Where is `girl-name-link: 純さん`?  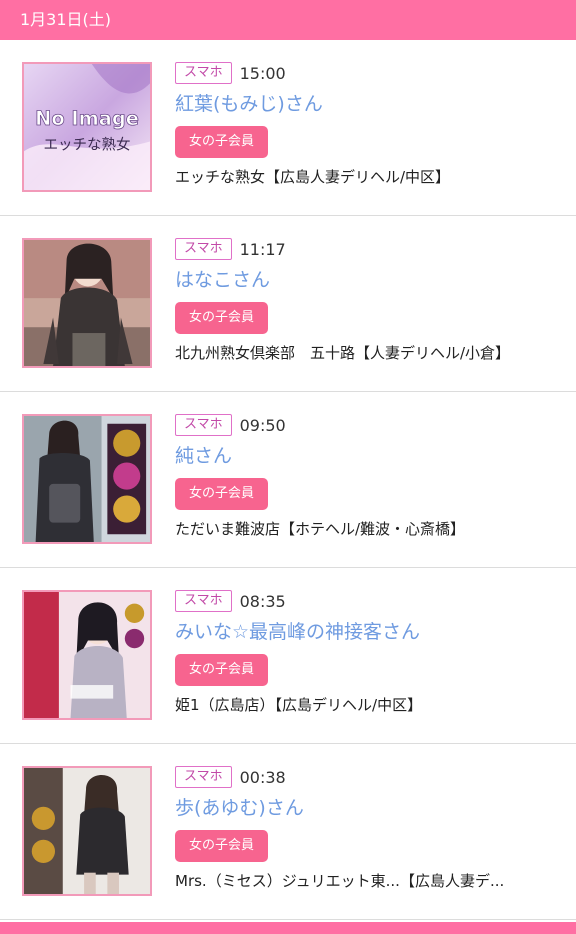
girl-name-link: 純さん is located at coordinates (371, 456).